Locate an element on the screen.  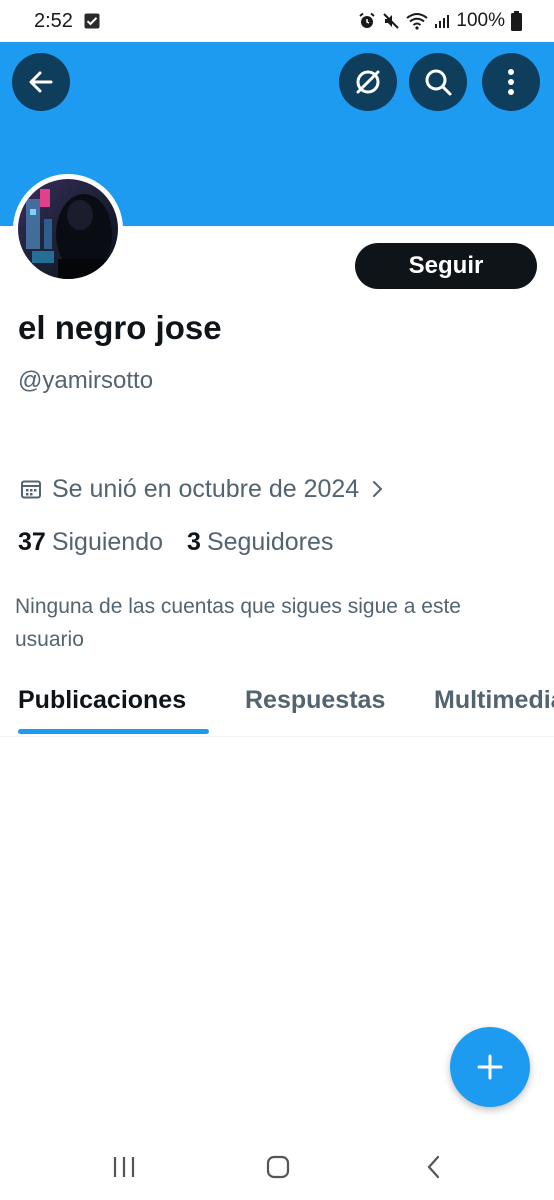
search-button is located at coordinates (438, 82).